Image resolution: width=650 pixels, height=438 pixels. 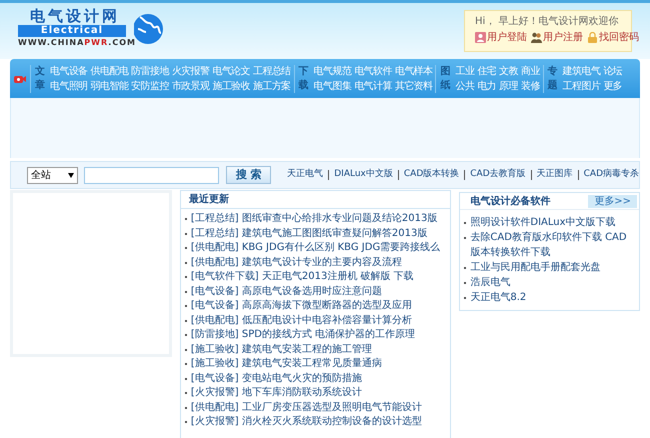 What do you see at coordinates (363, 175) in the screenshot?
I see `quick-link: DIALux中文版` at bounding box center [363, 175].